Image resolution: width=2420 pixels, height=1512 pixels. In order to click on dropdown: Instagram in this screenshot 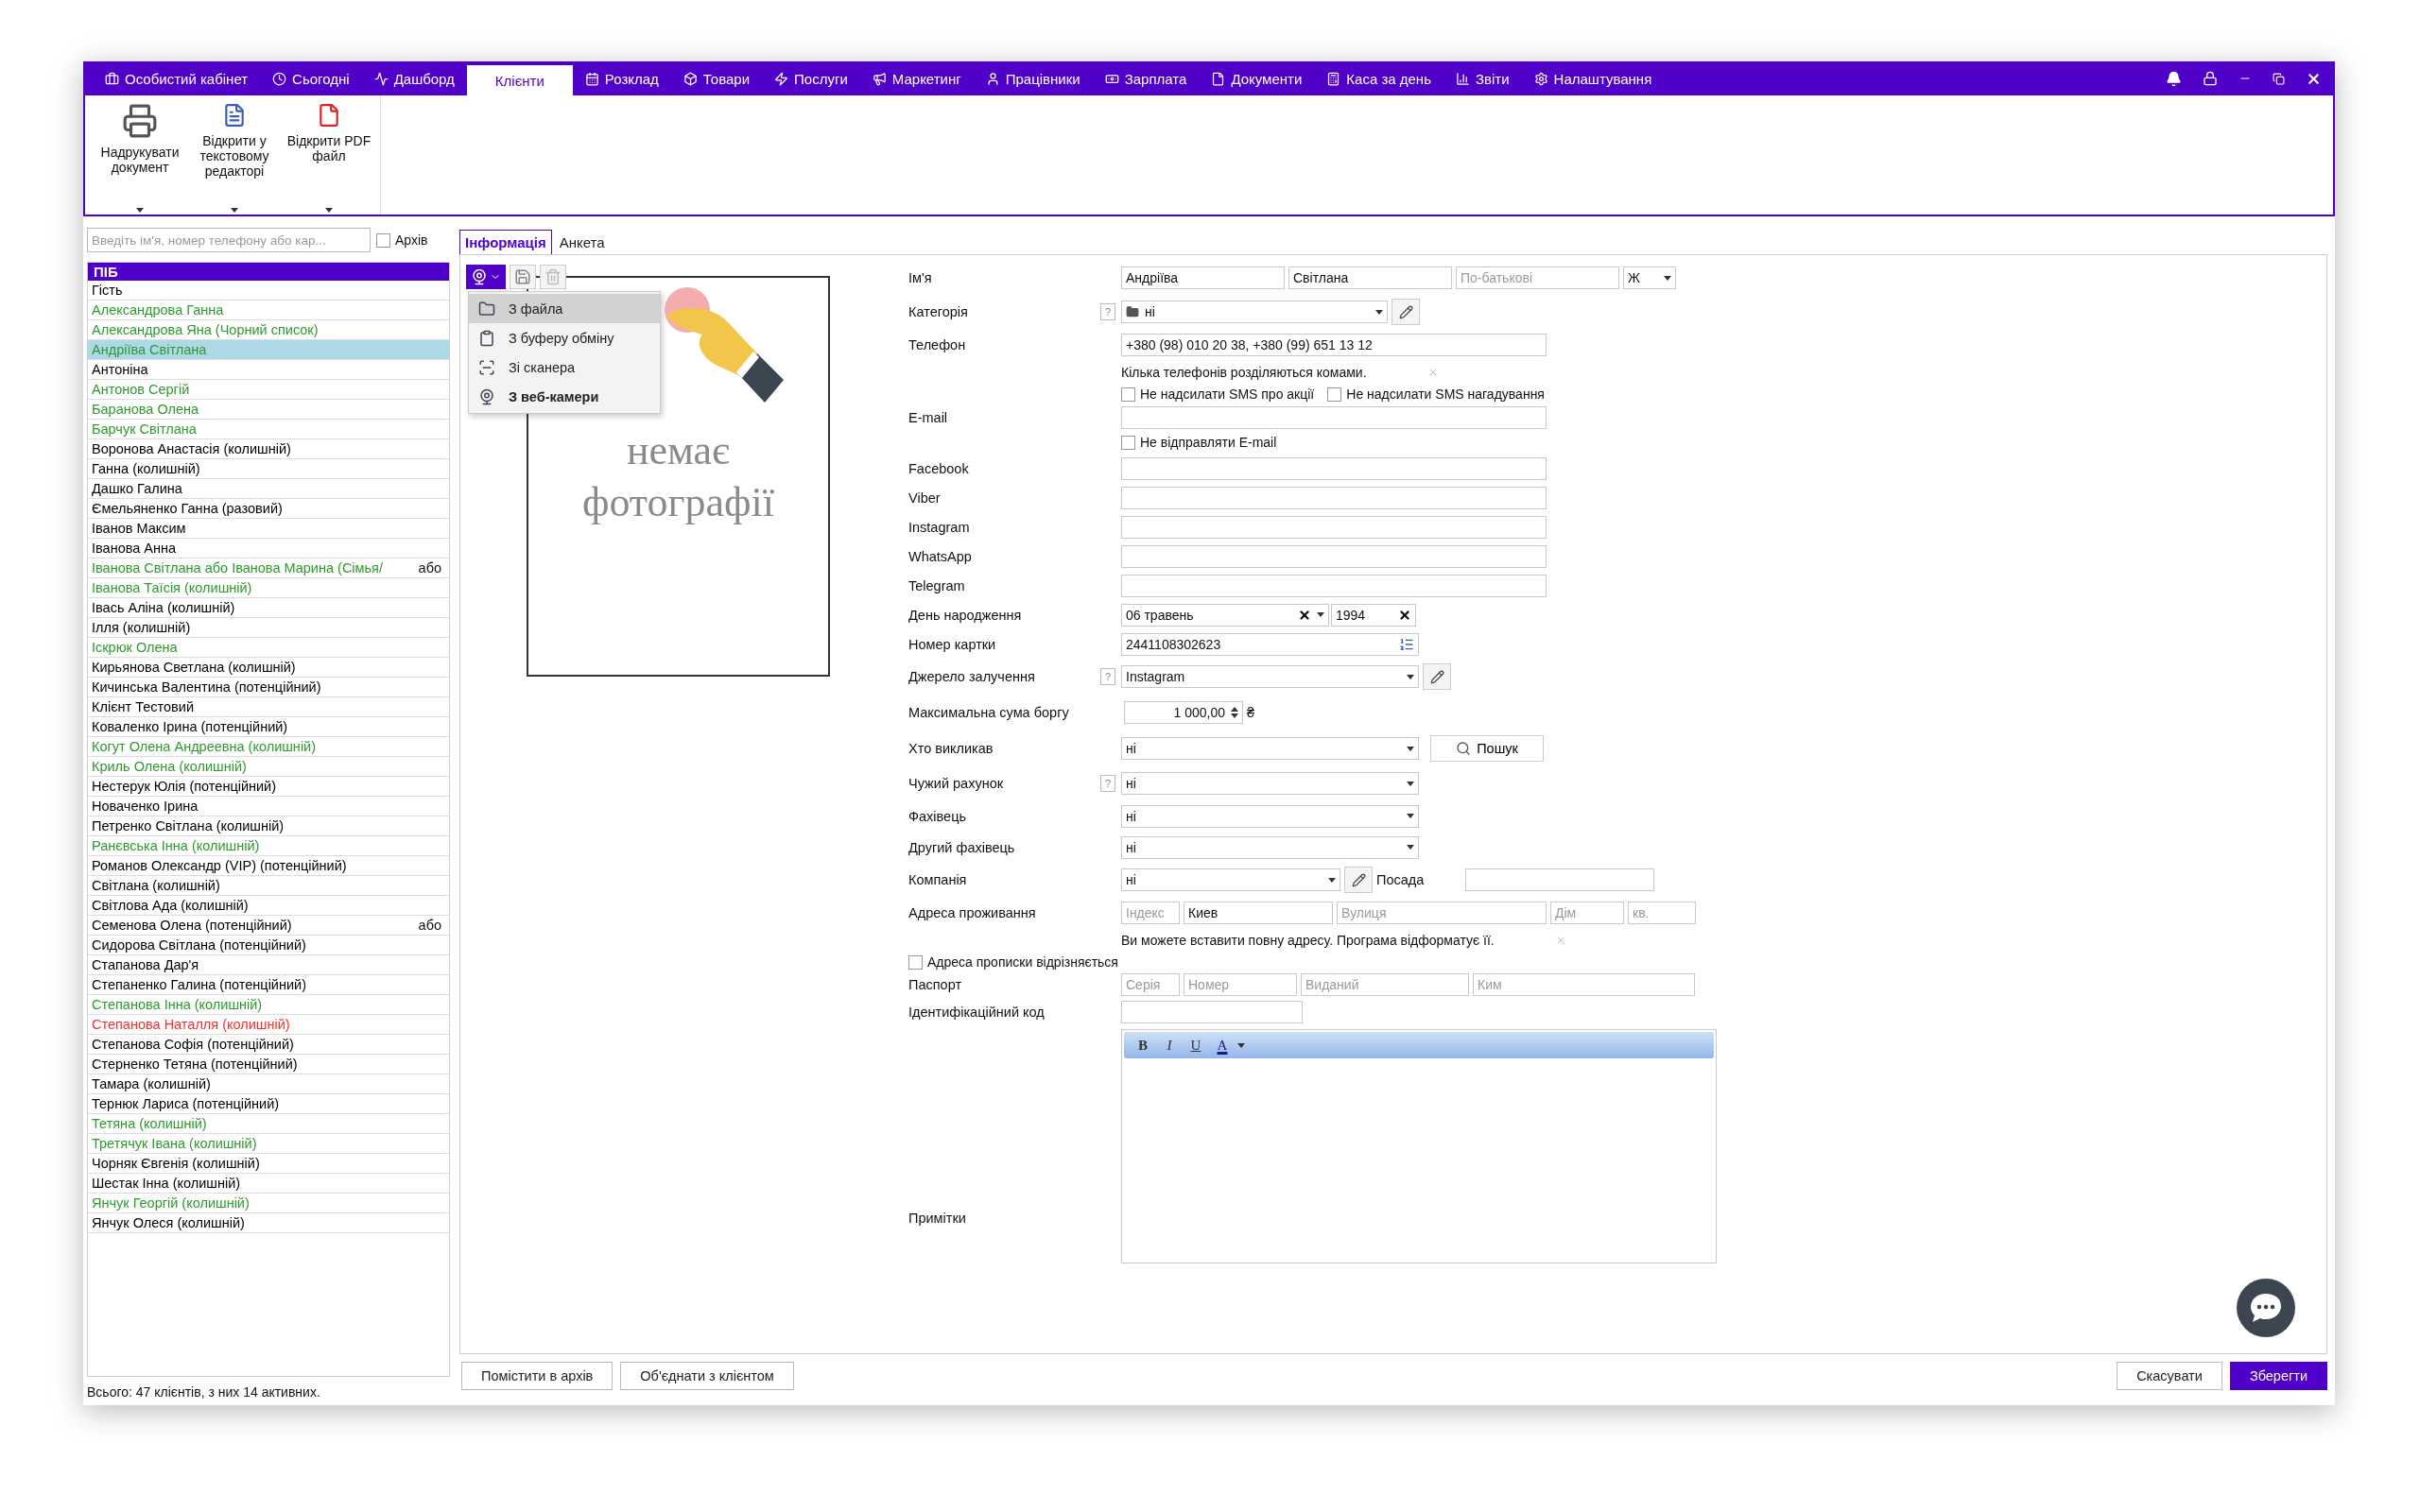, I will do `click(1270, 676)`.